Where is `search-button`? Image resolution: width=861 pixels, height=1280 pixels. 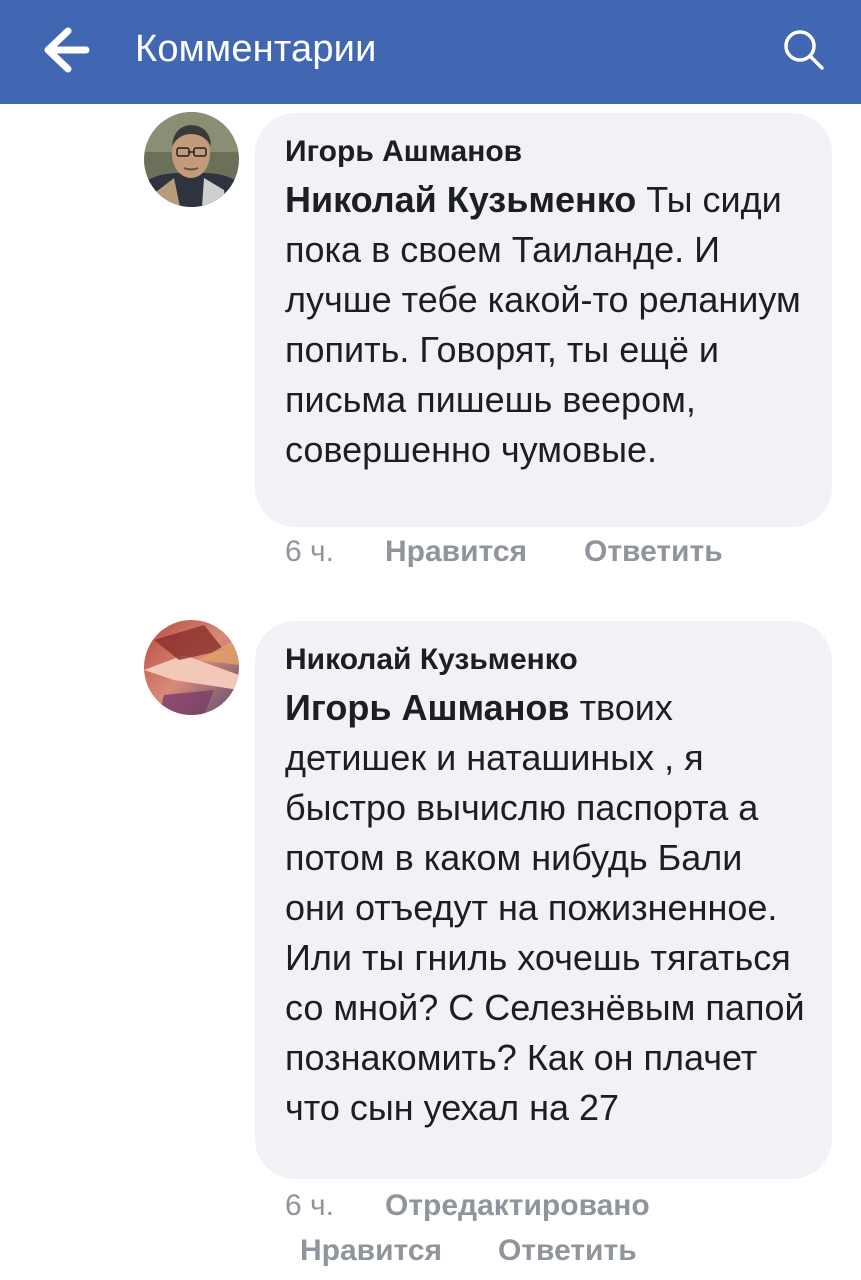
search-button is located at coordinates (804, 50).